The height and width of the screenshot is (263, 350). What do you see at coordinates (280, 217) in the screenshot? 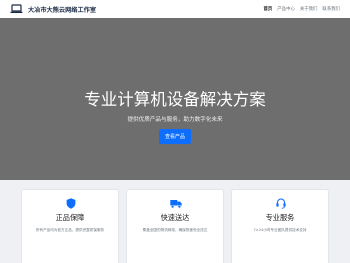
I see `feature-title: 专业服务` at bounding box center [280, 217].